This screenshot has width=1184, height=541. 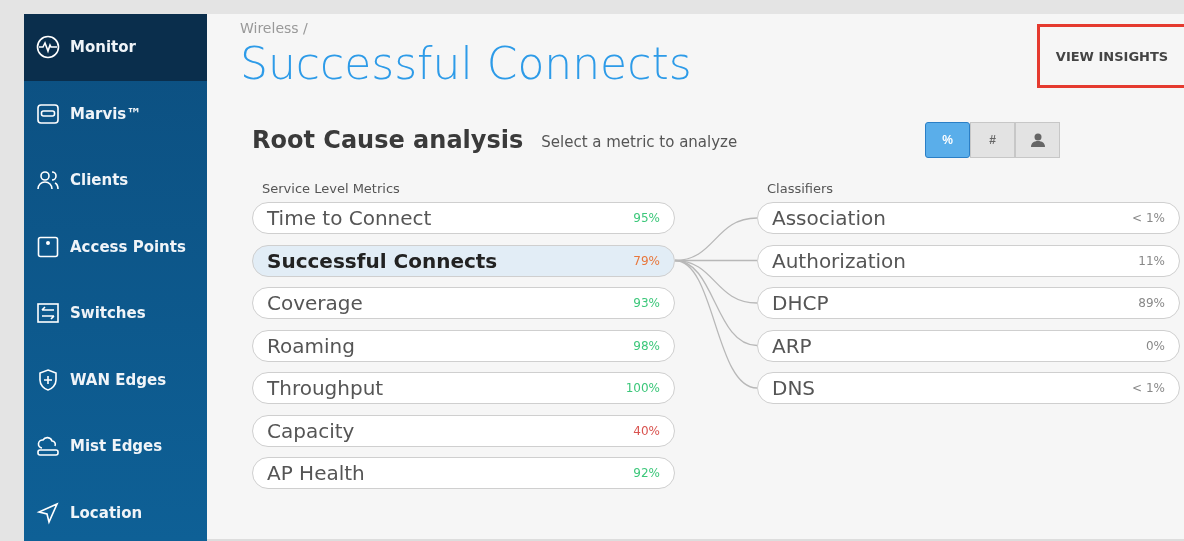 I want to click on metric-pill: Time to Connect 95%, so click(x=463, y=218).